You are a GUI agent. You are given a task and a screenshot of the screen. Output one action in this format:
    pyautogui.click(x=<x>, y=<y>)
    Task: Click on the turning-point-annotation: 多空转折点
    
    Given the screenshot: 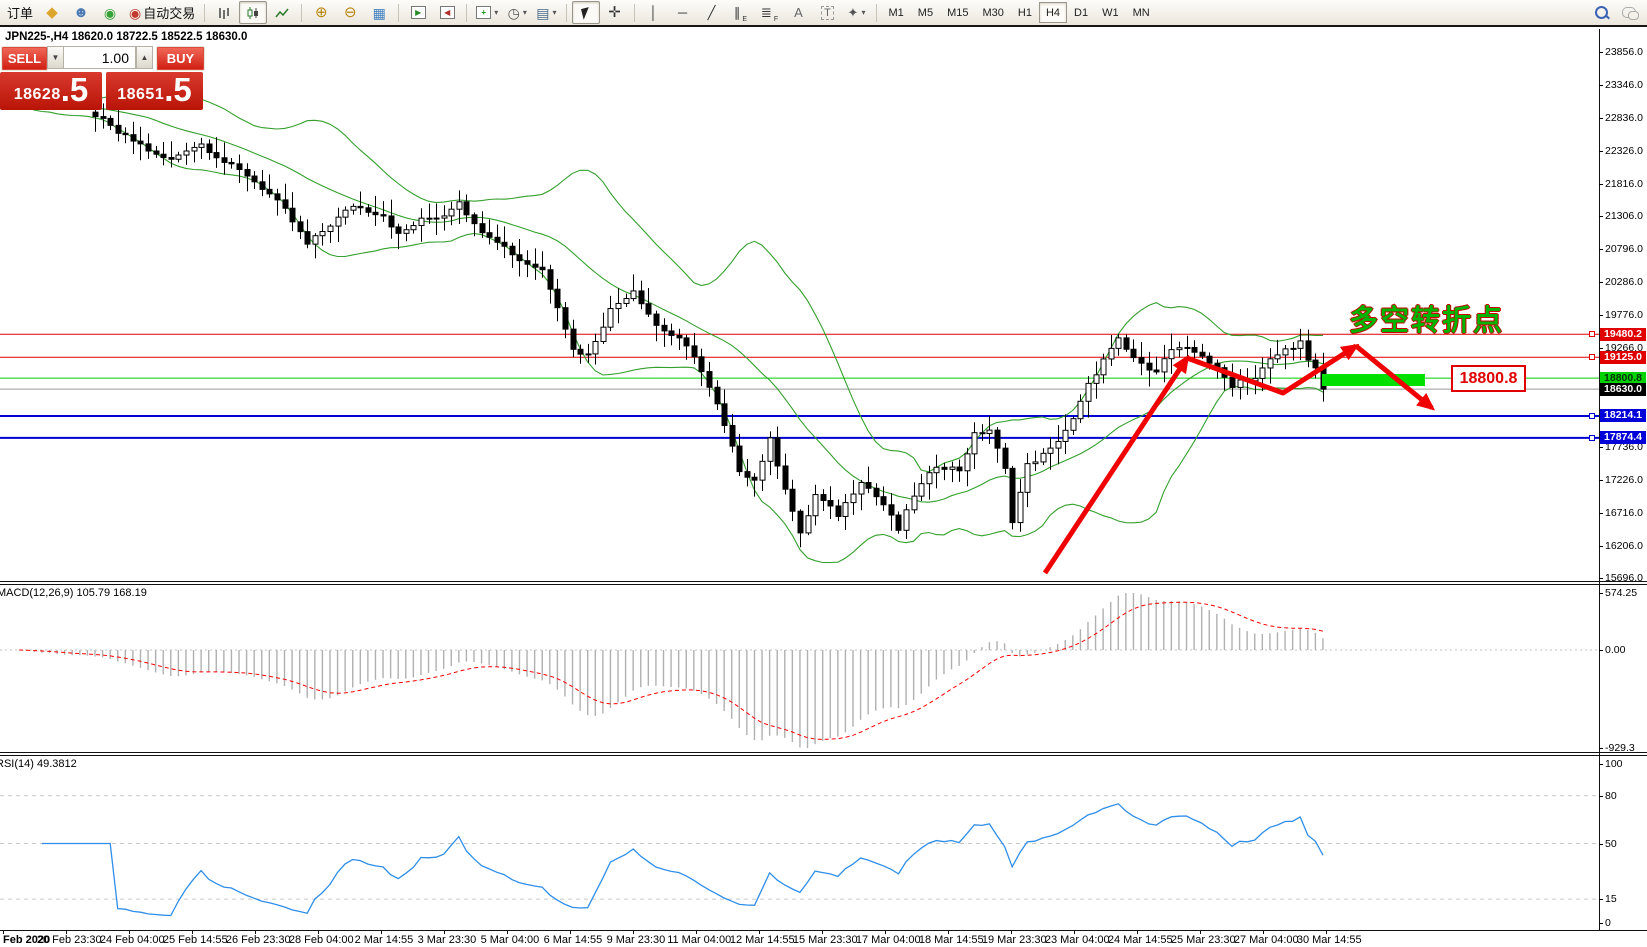 What is the action you would take?
    pyautogui.click(x=1427, y=321)
    